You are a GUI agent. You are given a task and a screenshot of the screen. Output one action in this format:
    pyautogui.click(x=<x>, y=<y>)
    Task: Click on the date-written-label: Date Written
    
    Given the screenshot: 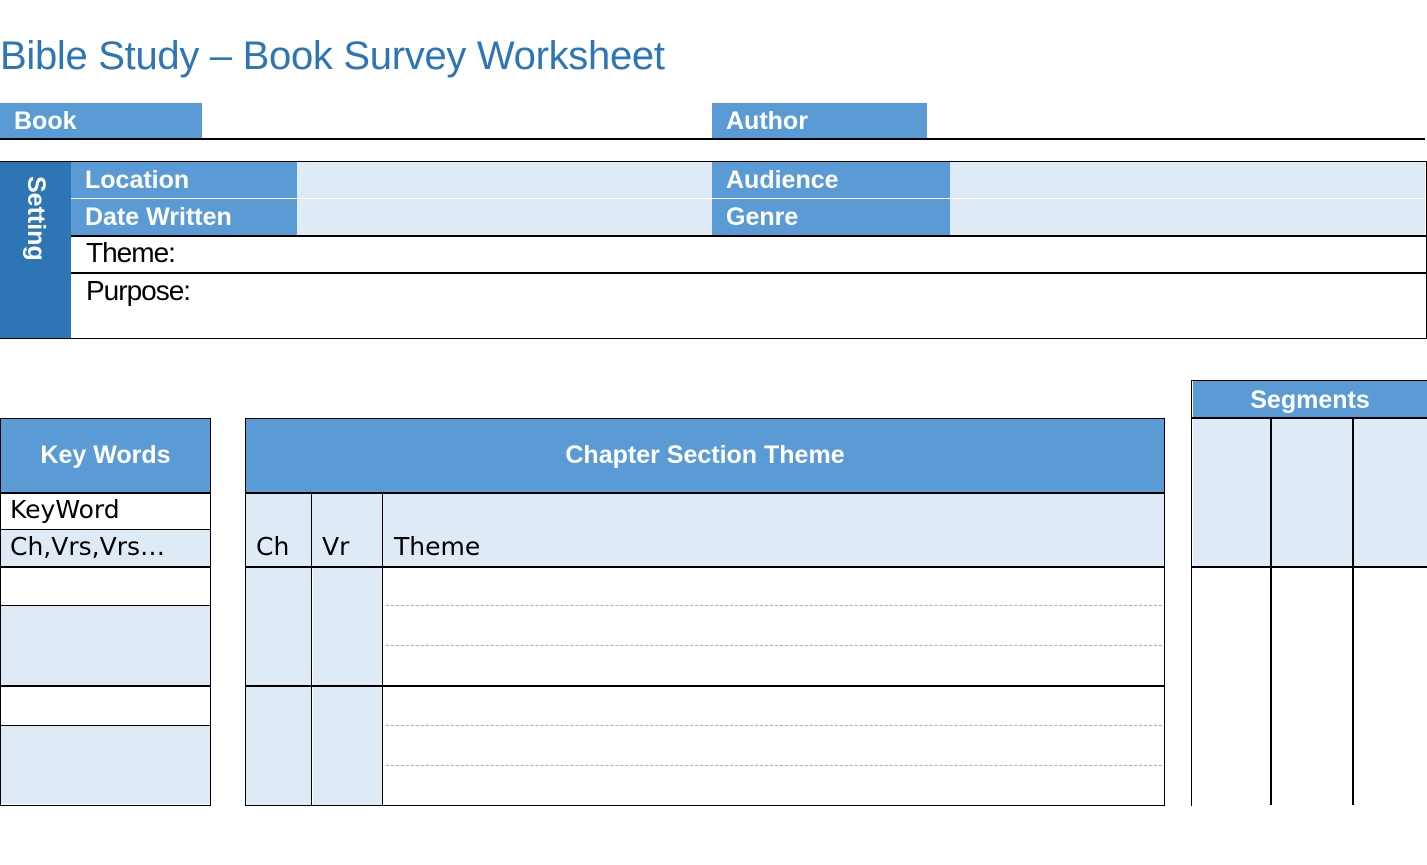 What is the action you would take?
    pyautogui.click(x=184, y=217)
    